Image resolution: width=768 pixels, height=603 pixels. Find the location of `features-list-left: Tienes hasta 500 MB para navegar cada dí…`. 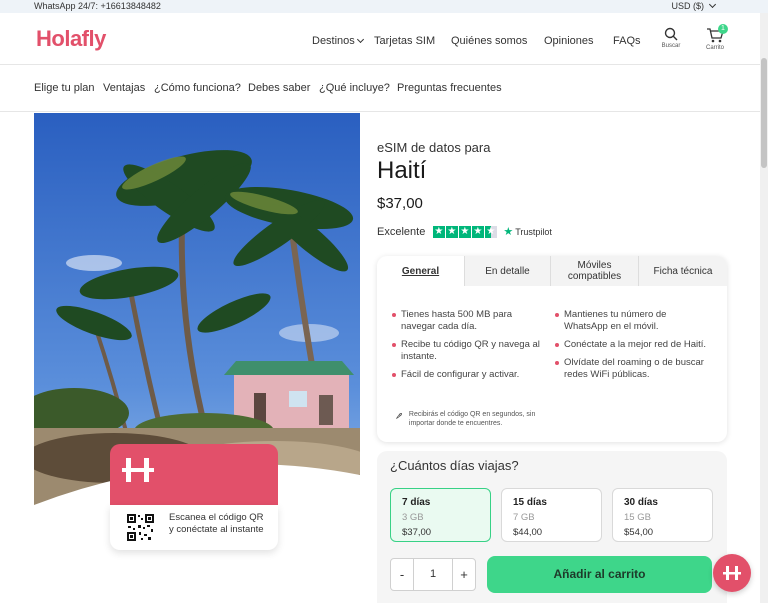

features-list-left: Tienes hasta 500 MB para navegar cada dí… is located at coordinates (467, 348).